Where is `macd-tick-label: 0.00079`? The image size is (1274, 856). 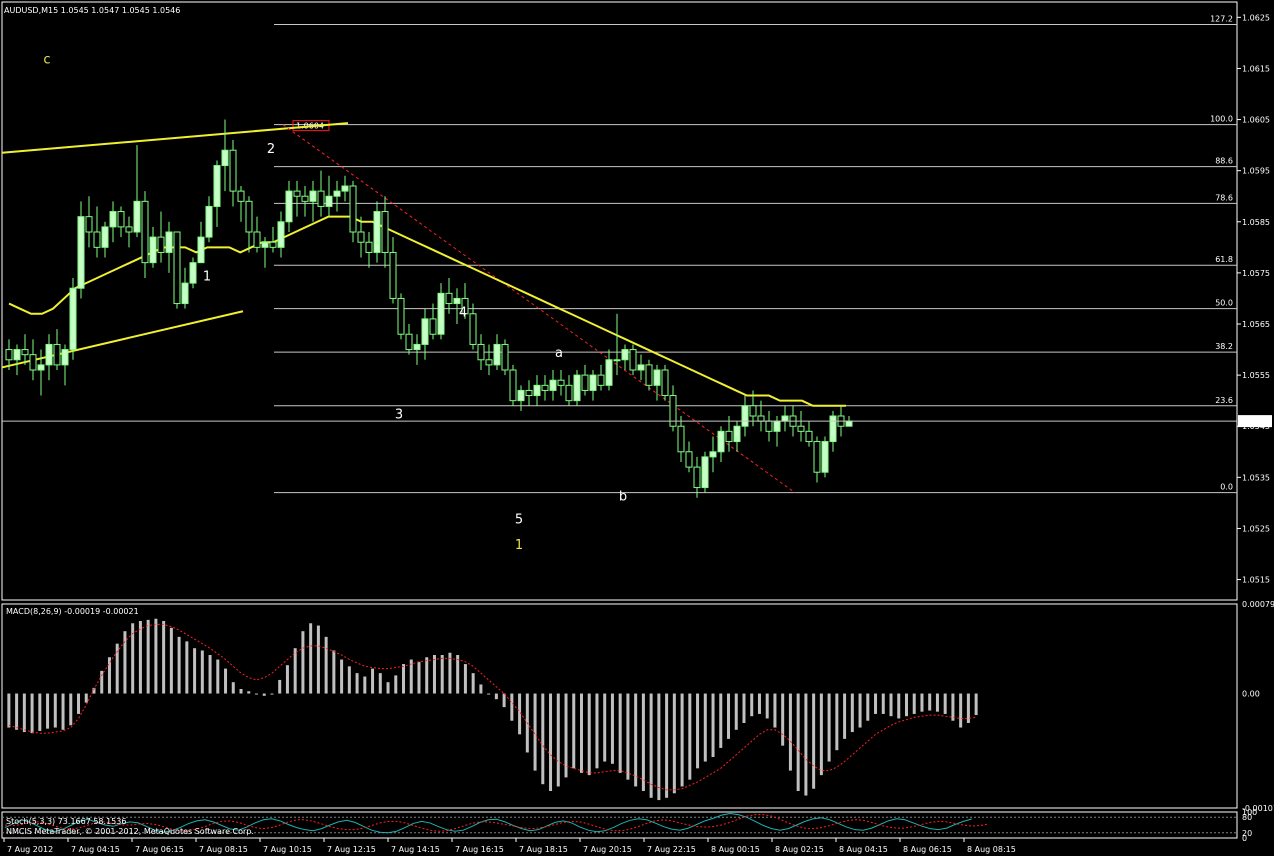
macd-tick-label: 0.00079 is located at coordinates (1258, 604).